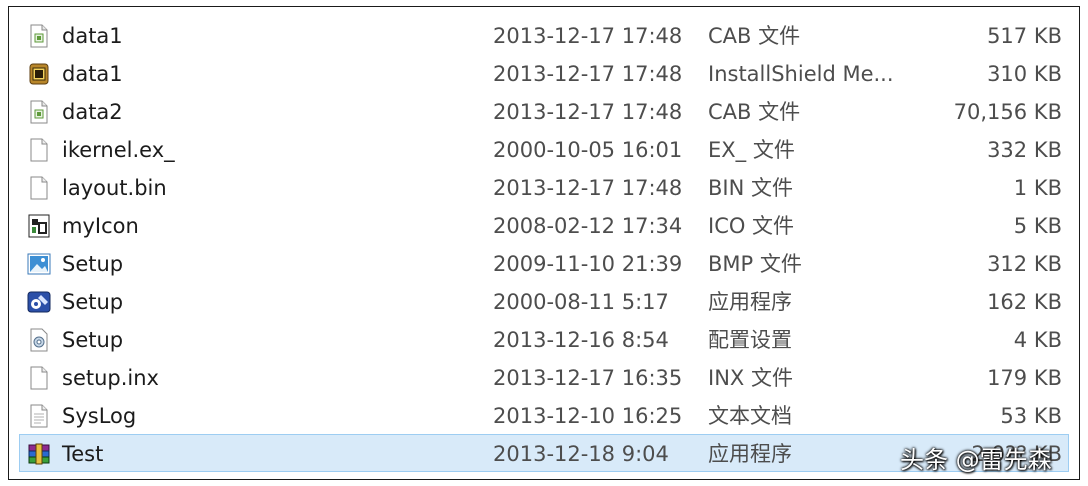 This screenshot has width=1088, height=486. What do you see at coordinates (92, 112) in the screenshot?
I see `file-name: data2` at bounding box center [92, 112].